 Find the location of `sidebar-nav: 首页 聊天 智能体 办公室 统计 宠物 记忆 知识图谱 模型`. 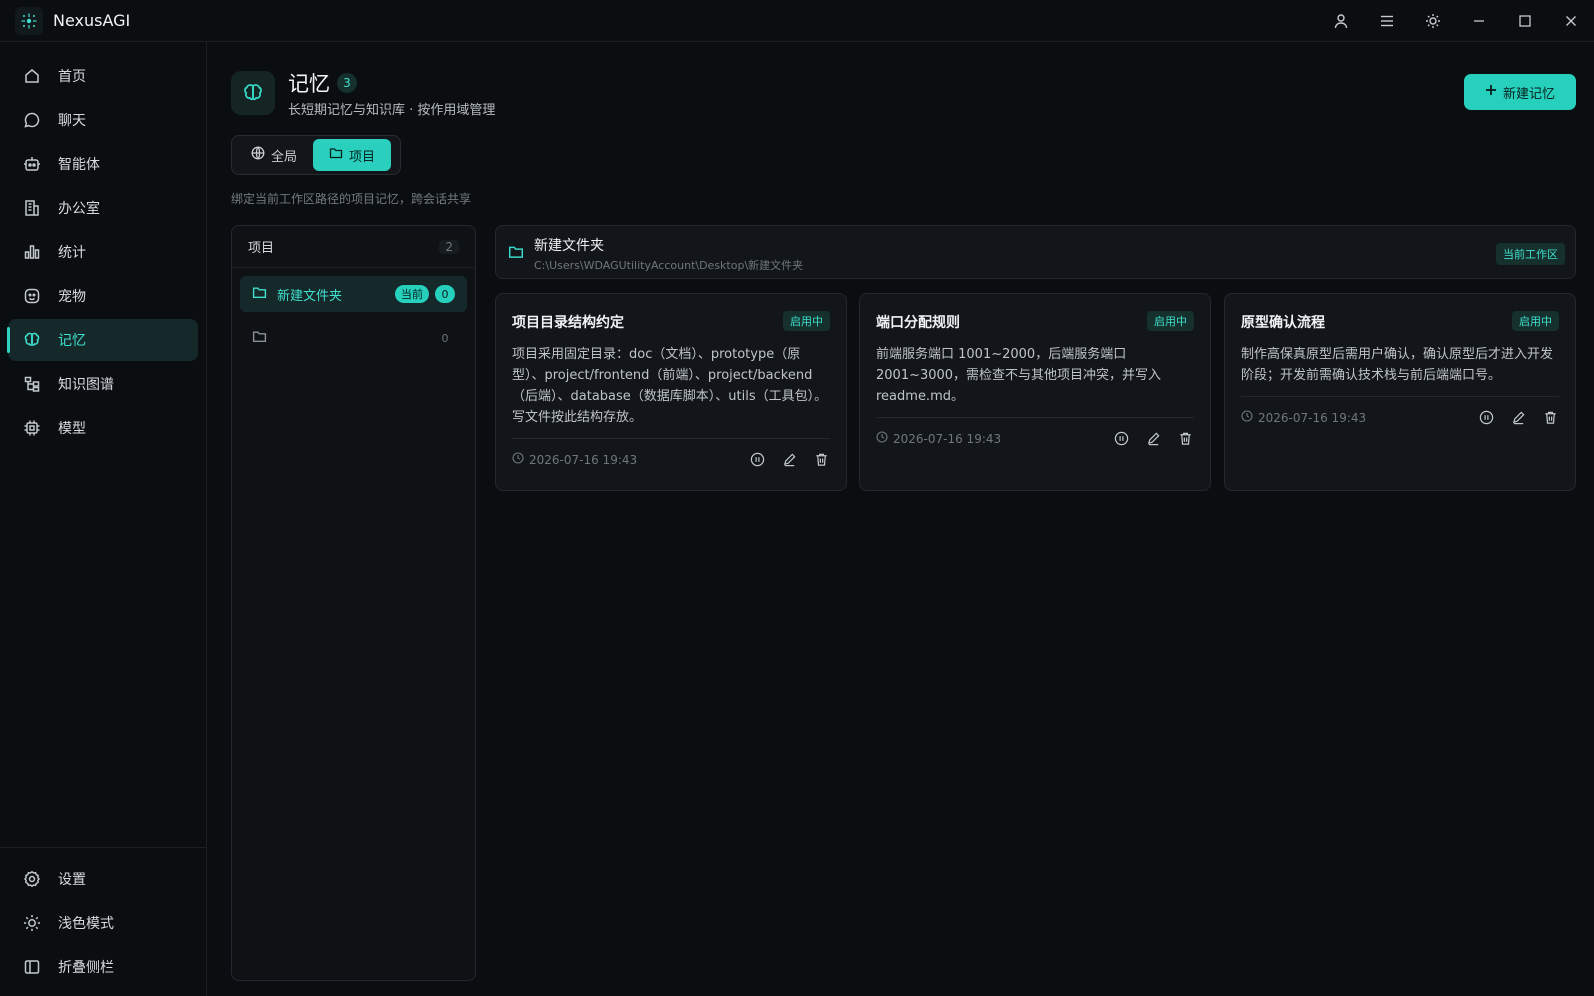

sidebar-nav: 首页 聊天 智能体 办公室 统计 宠物 记忆 知识图谱 模型 is located at coordinates (103, 253).